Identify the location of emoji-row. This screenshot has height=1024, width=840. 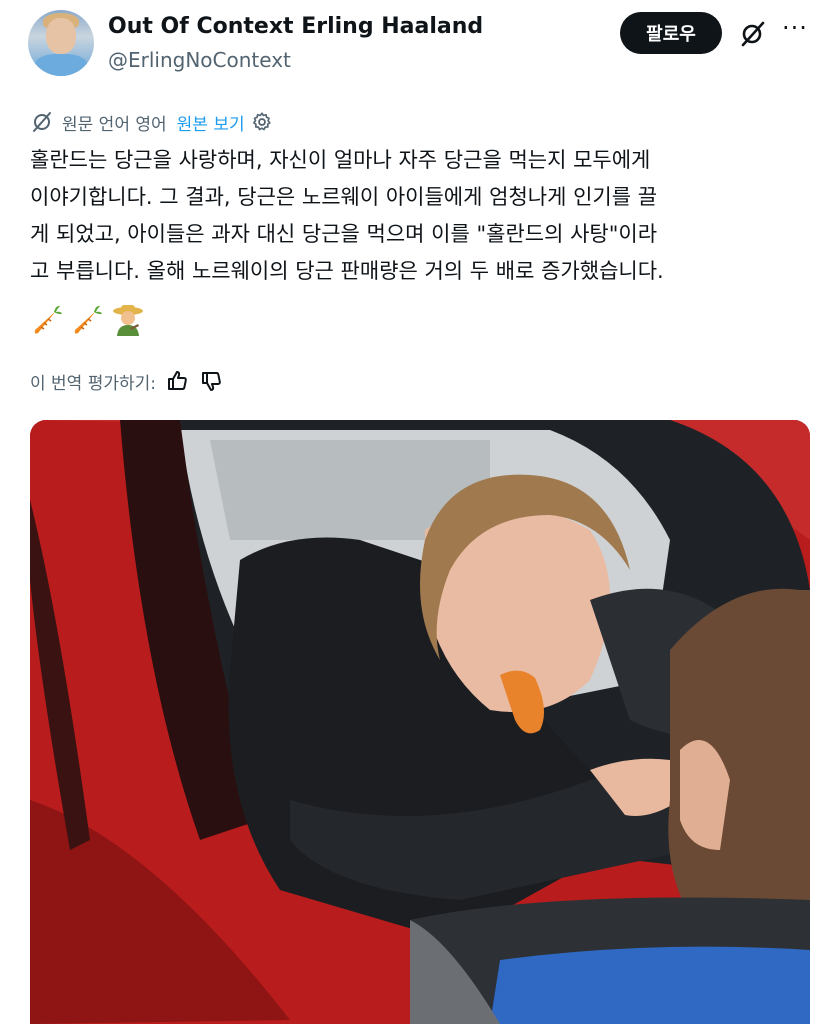
(88, 320).